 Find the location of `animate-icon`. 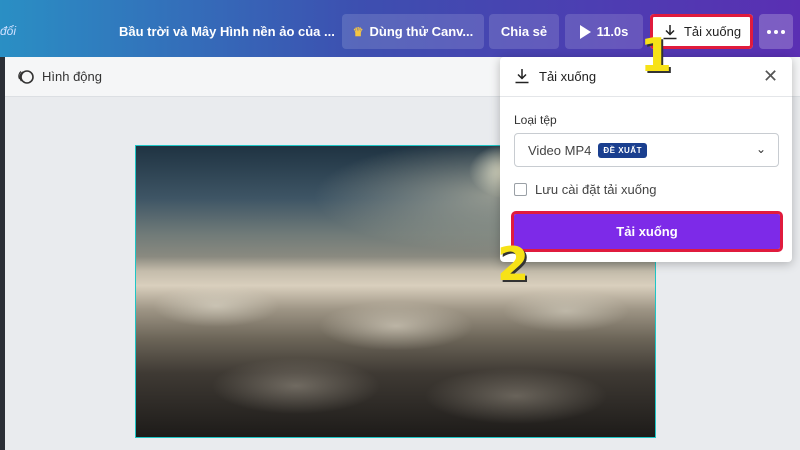

animate-icon is located at coordinates (26, 77).